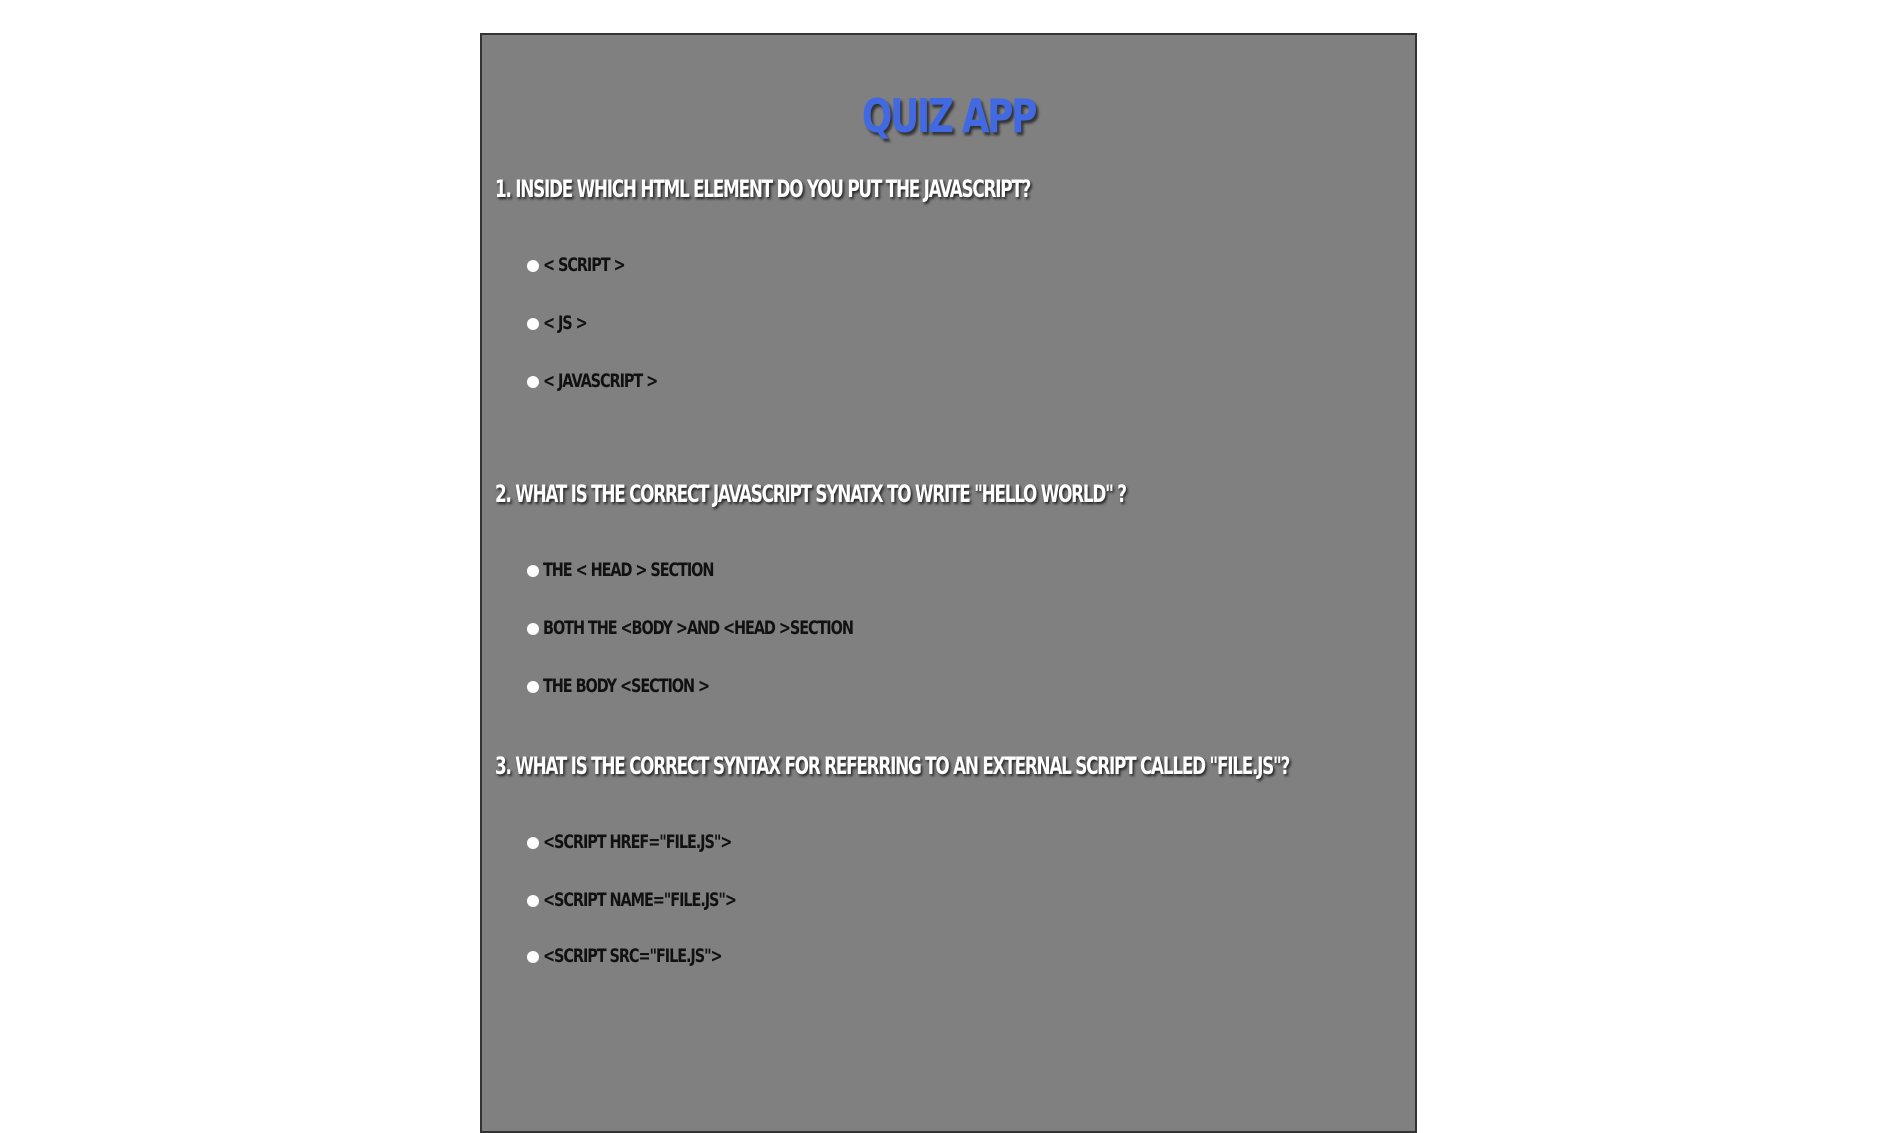 This screenshot has width=1895, height=1133. Describe the element at coordinates (626, 686) in the screenshot. I see `option-label: THE BODY <SECTION >` at that location.